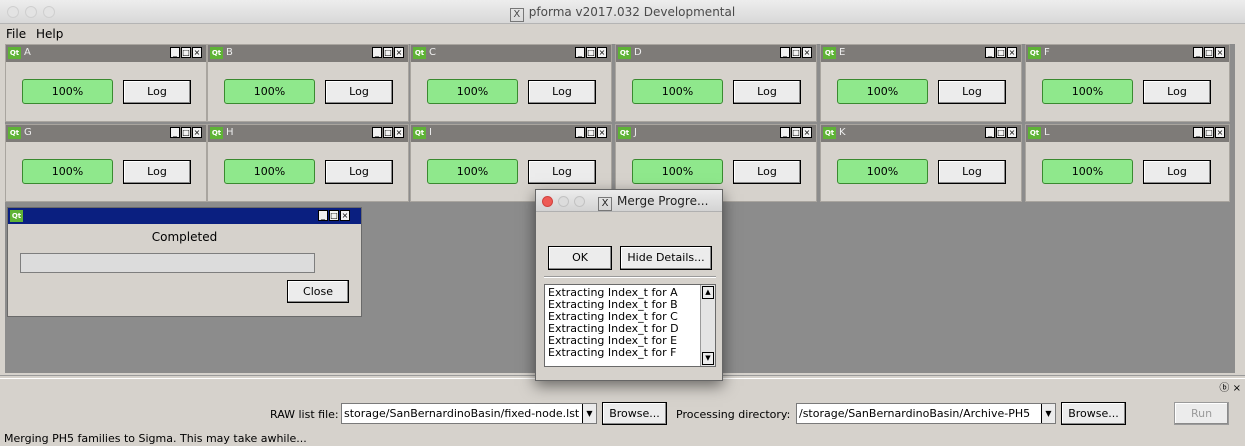  I want to click on main-titlebar: Xpforma v2017.032 Developmental, so click(622, 12).